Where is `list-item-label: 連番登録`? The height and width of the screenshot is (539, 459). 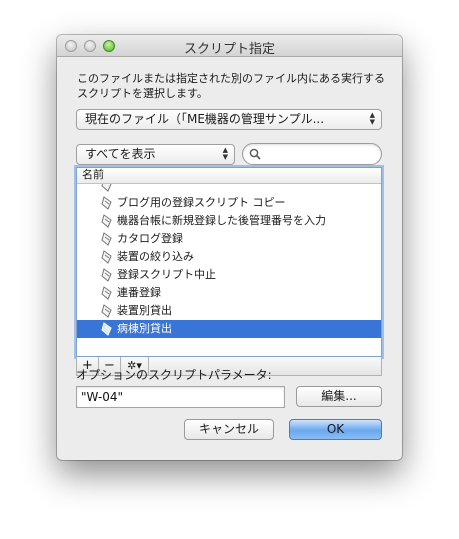
list-item-label: 連番登録 is located at coordinates (139, 292).